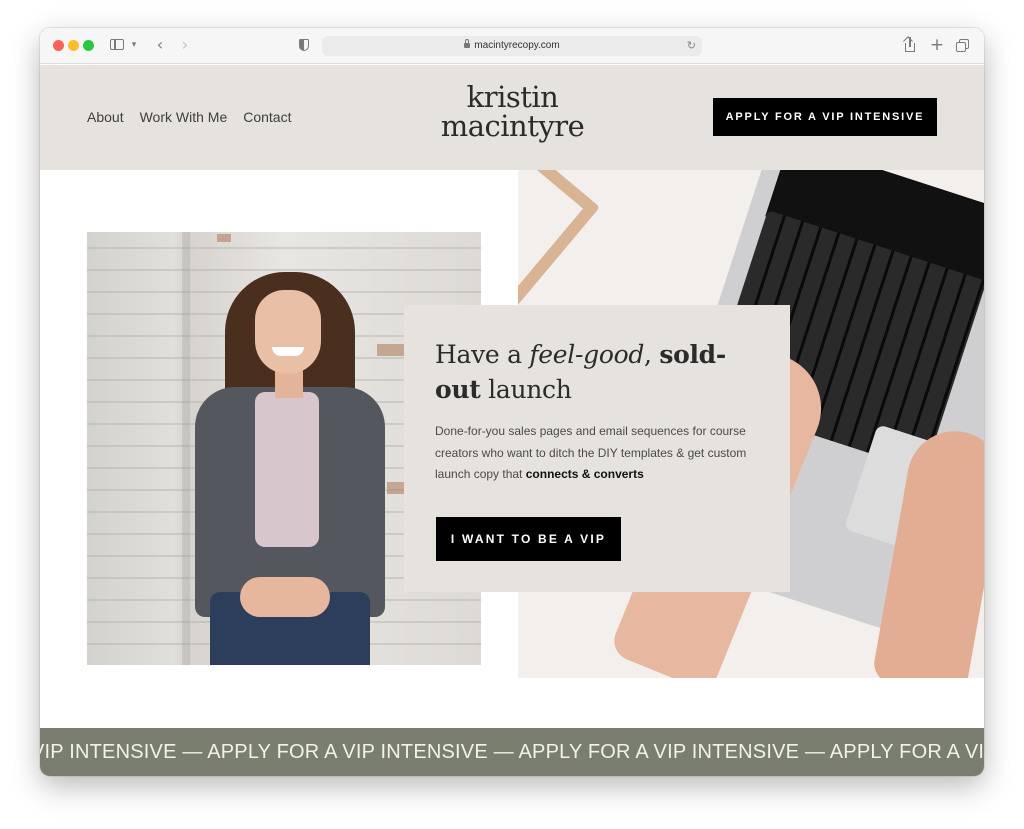 The width and height of the screenshot is (1024, 829). What do you see at coordinates (584, 474) in the screenshot?
I see `hero-description-bold: connects & converts` at bounding box center [584, 474].